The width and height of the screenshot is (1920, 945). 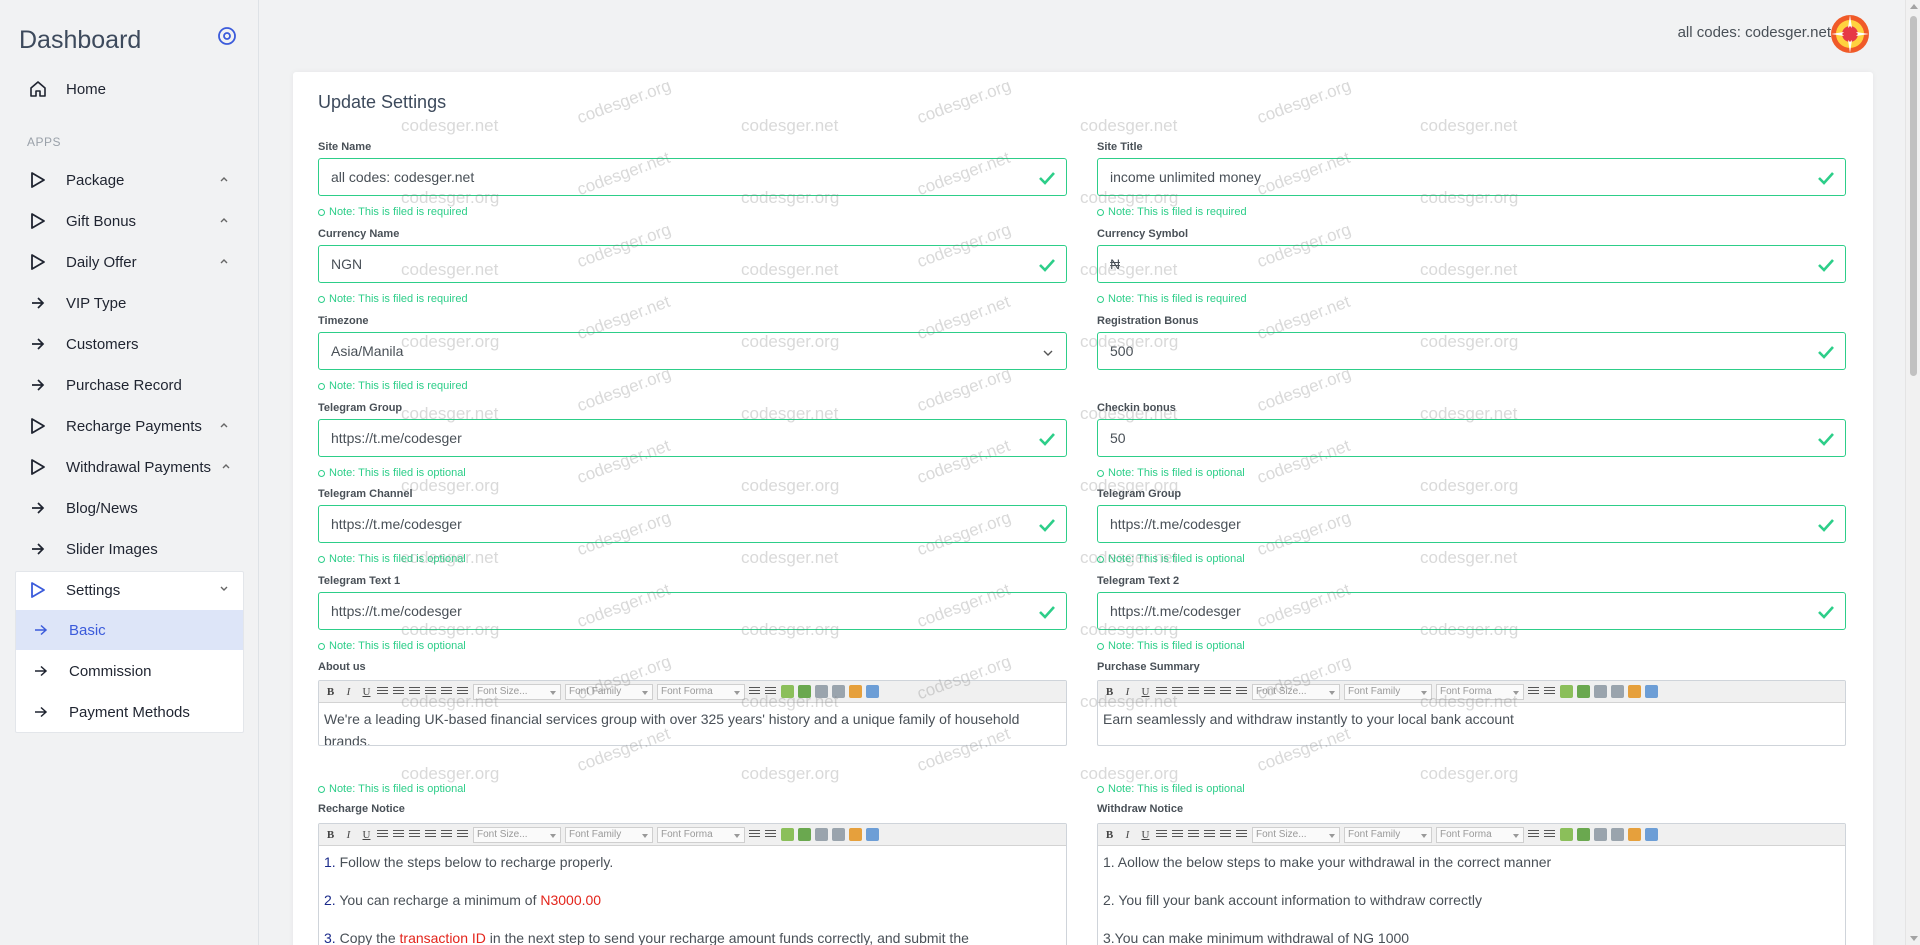 What do you see at coordinates (1850, 34) in the screenshot?
I see `avatar` at bounding box center [1850, 34].